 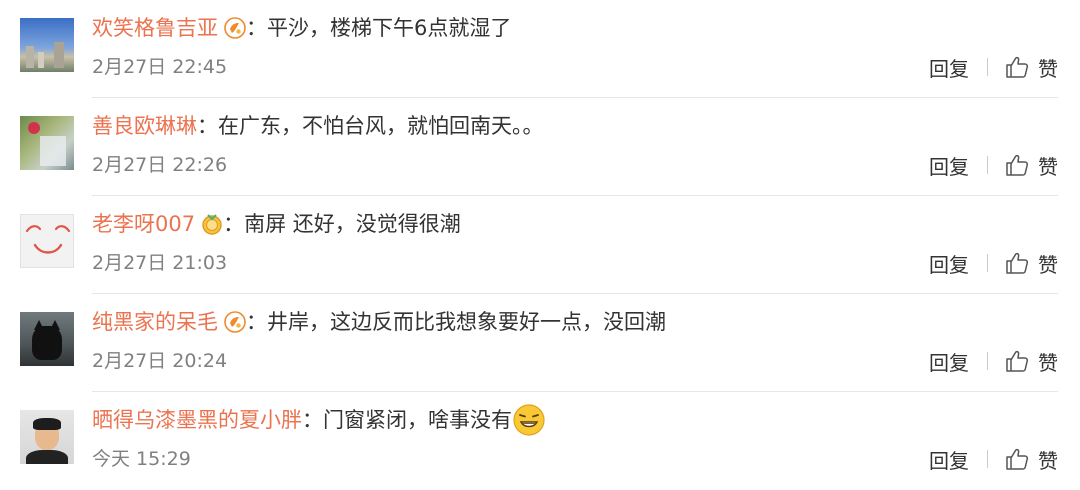 I want to click on medal-badge-icon, so click(x=212, y=224).